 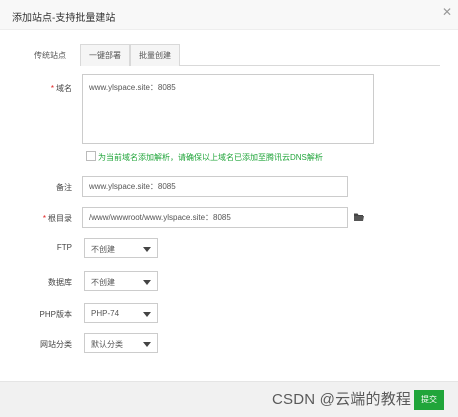 I want to click on php-version-value: PHP-74, so click(x=105, y=313).